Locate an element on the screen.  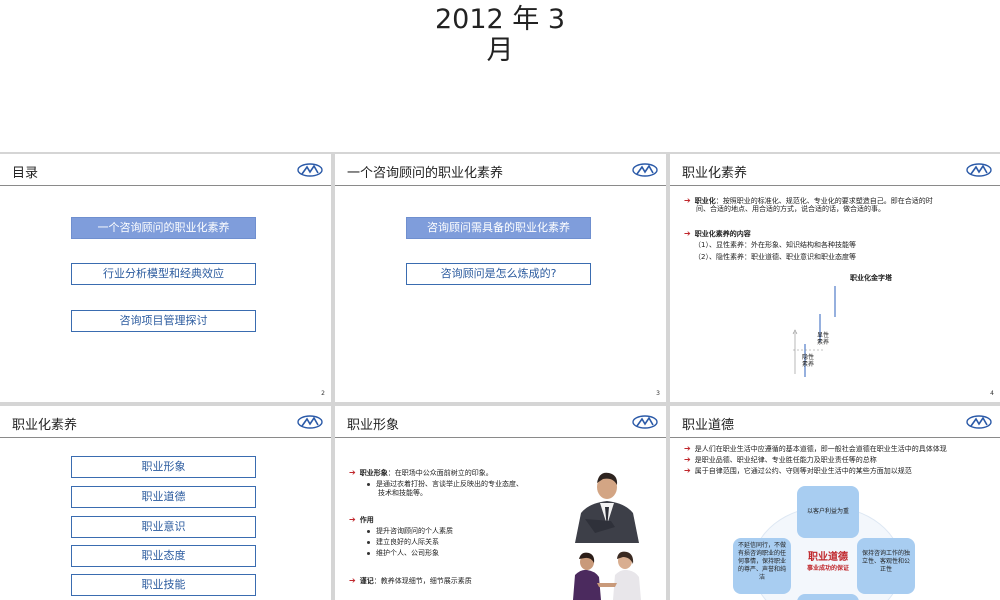
title-line-2: 月 is located at coordinates (500, 50).